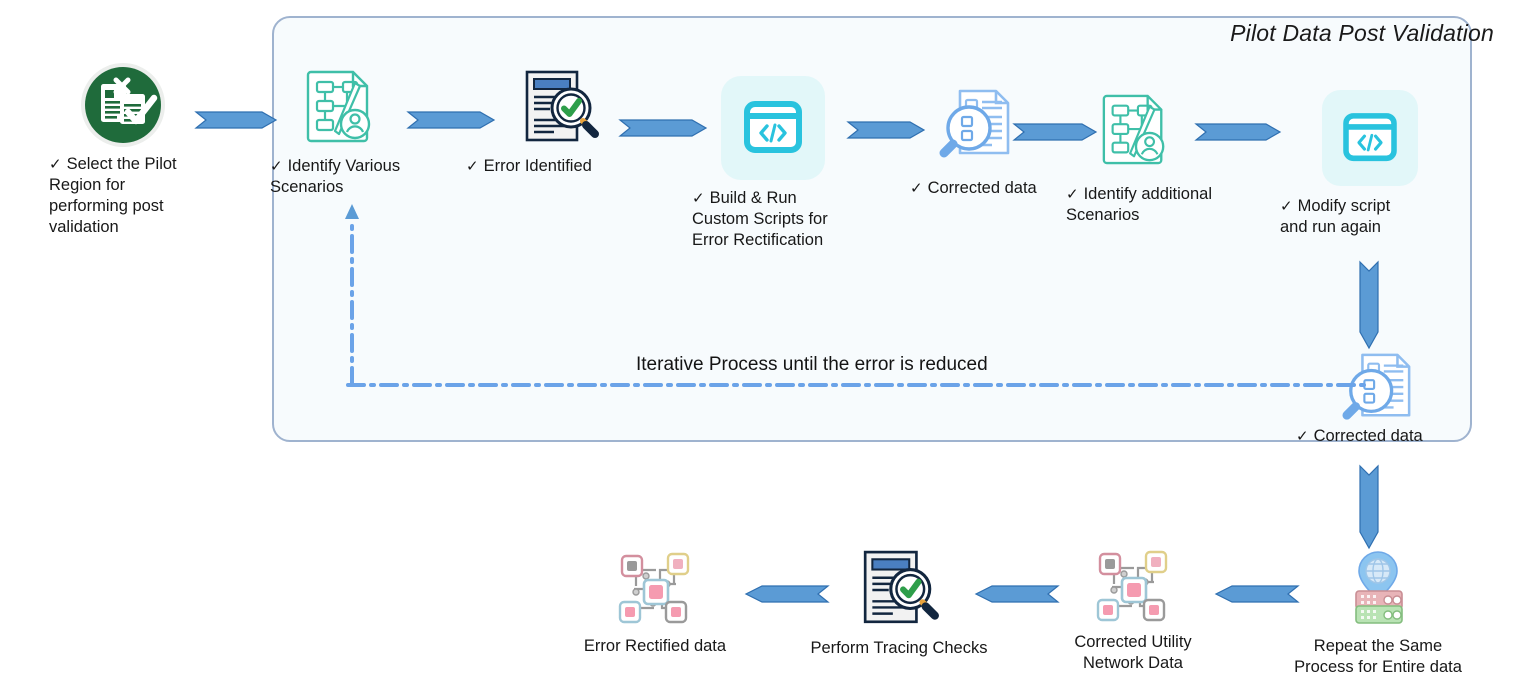 The width and height of the screenshot is (1516, 695). Describe the element at coordinates (976, 125) in the screenshot. I see `checklist-magnifier-icon` at that location.